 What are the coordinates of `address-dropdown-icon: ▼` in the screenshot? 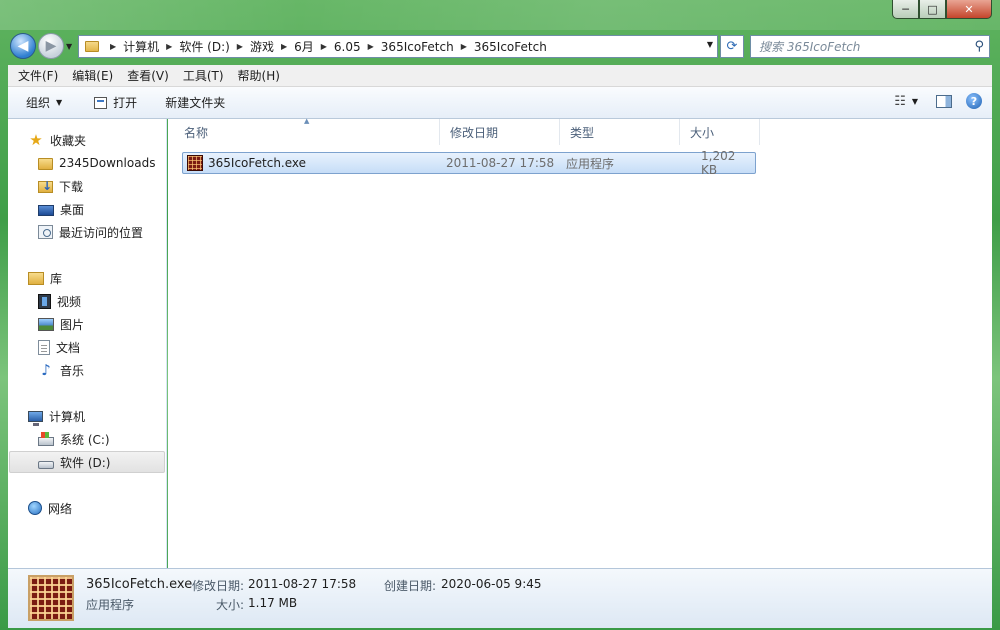 It's located at (710, 44).